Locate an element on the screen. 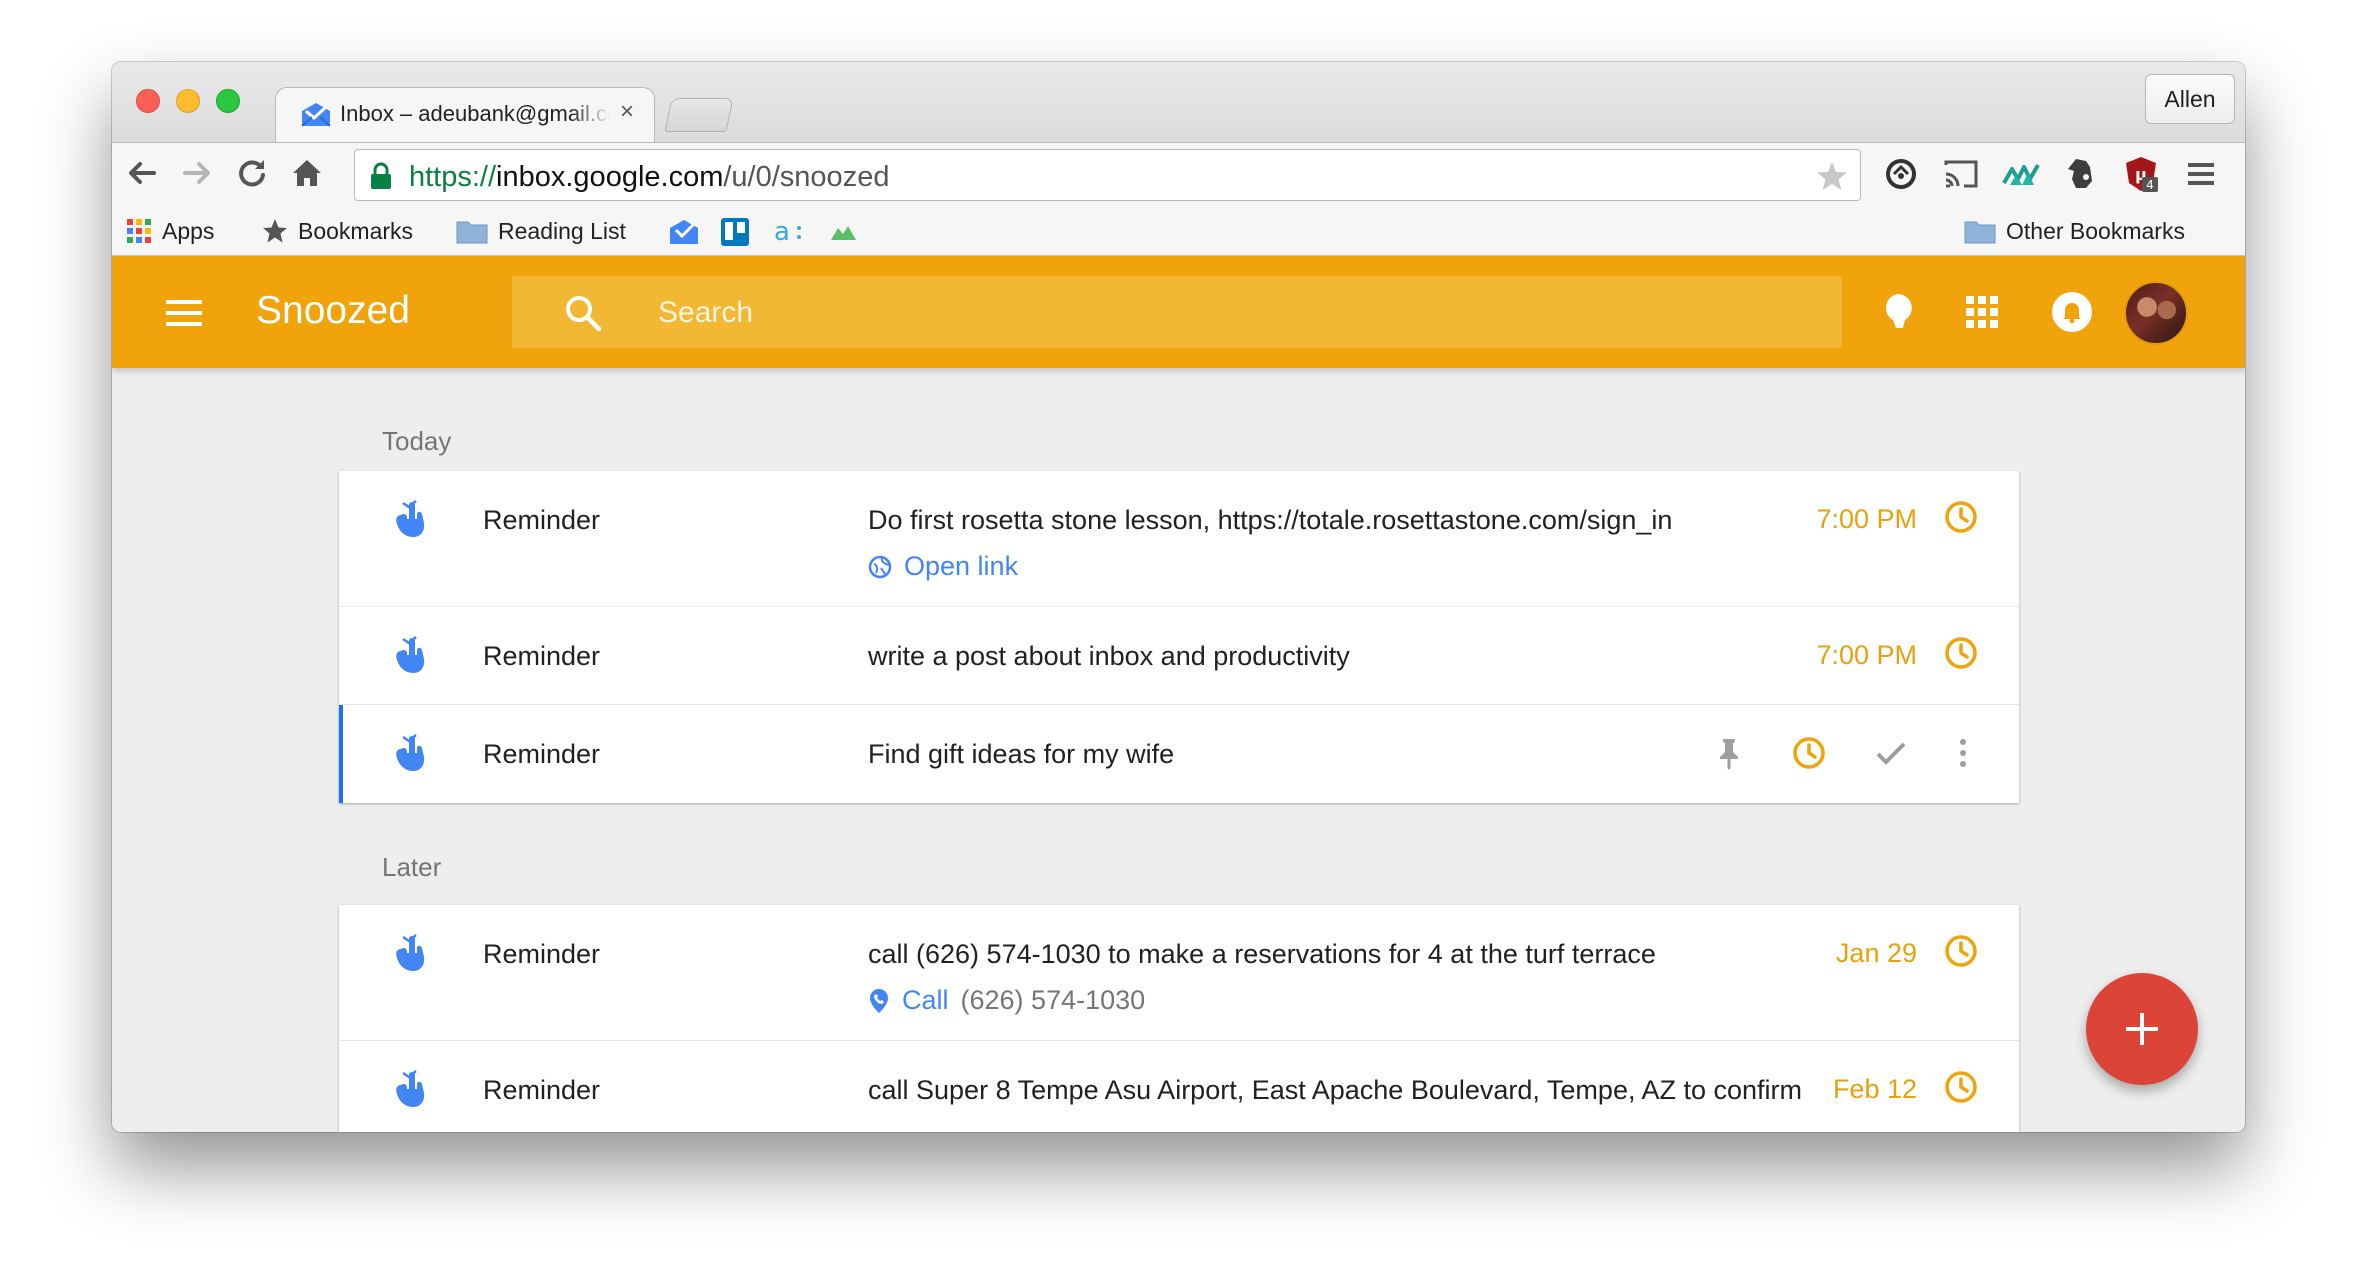 The width and height of the screenshot is (2356, 1288). folder-icon is located at coordinates (472, 232).